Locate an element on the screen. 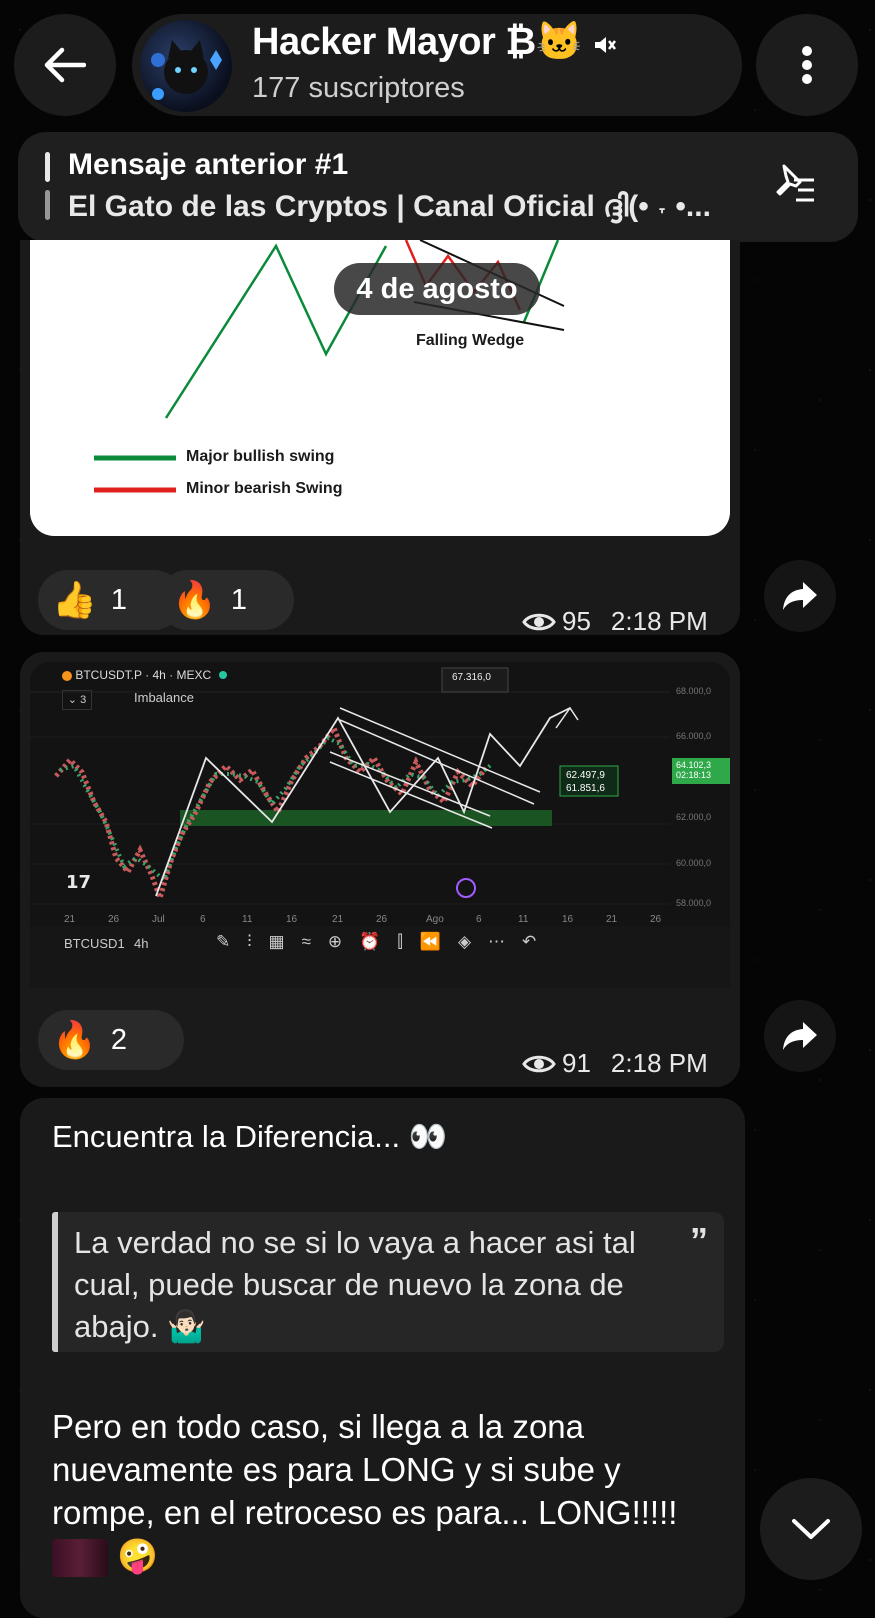  y-tick: 58.000,0 is located at coordinates (694, 903).